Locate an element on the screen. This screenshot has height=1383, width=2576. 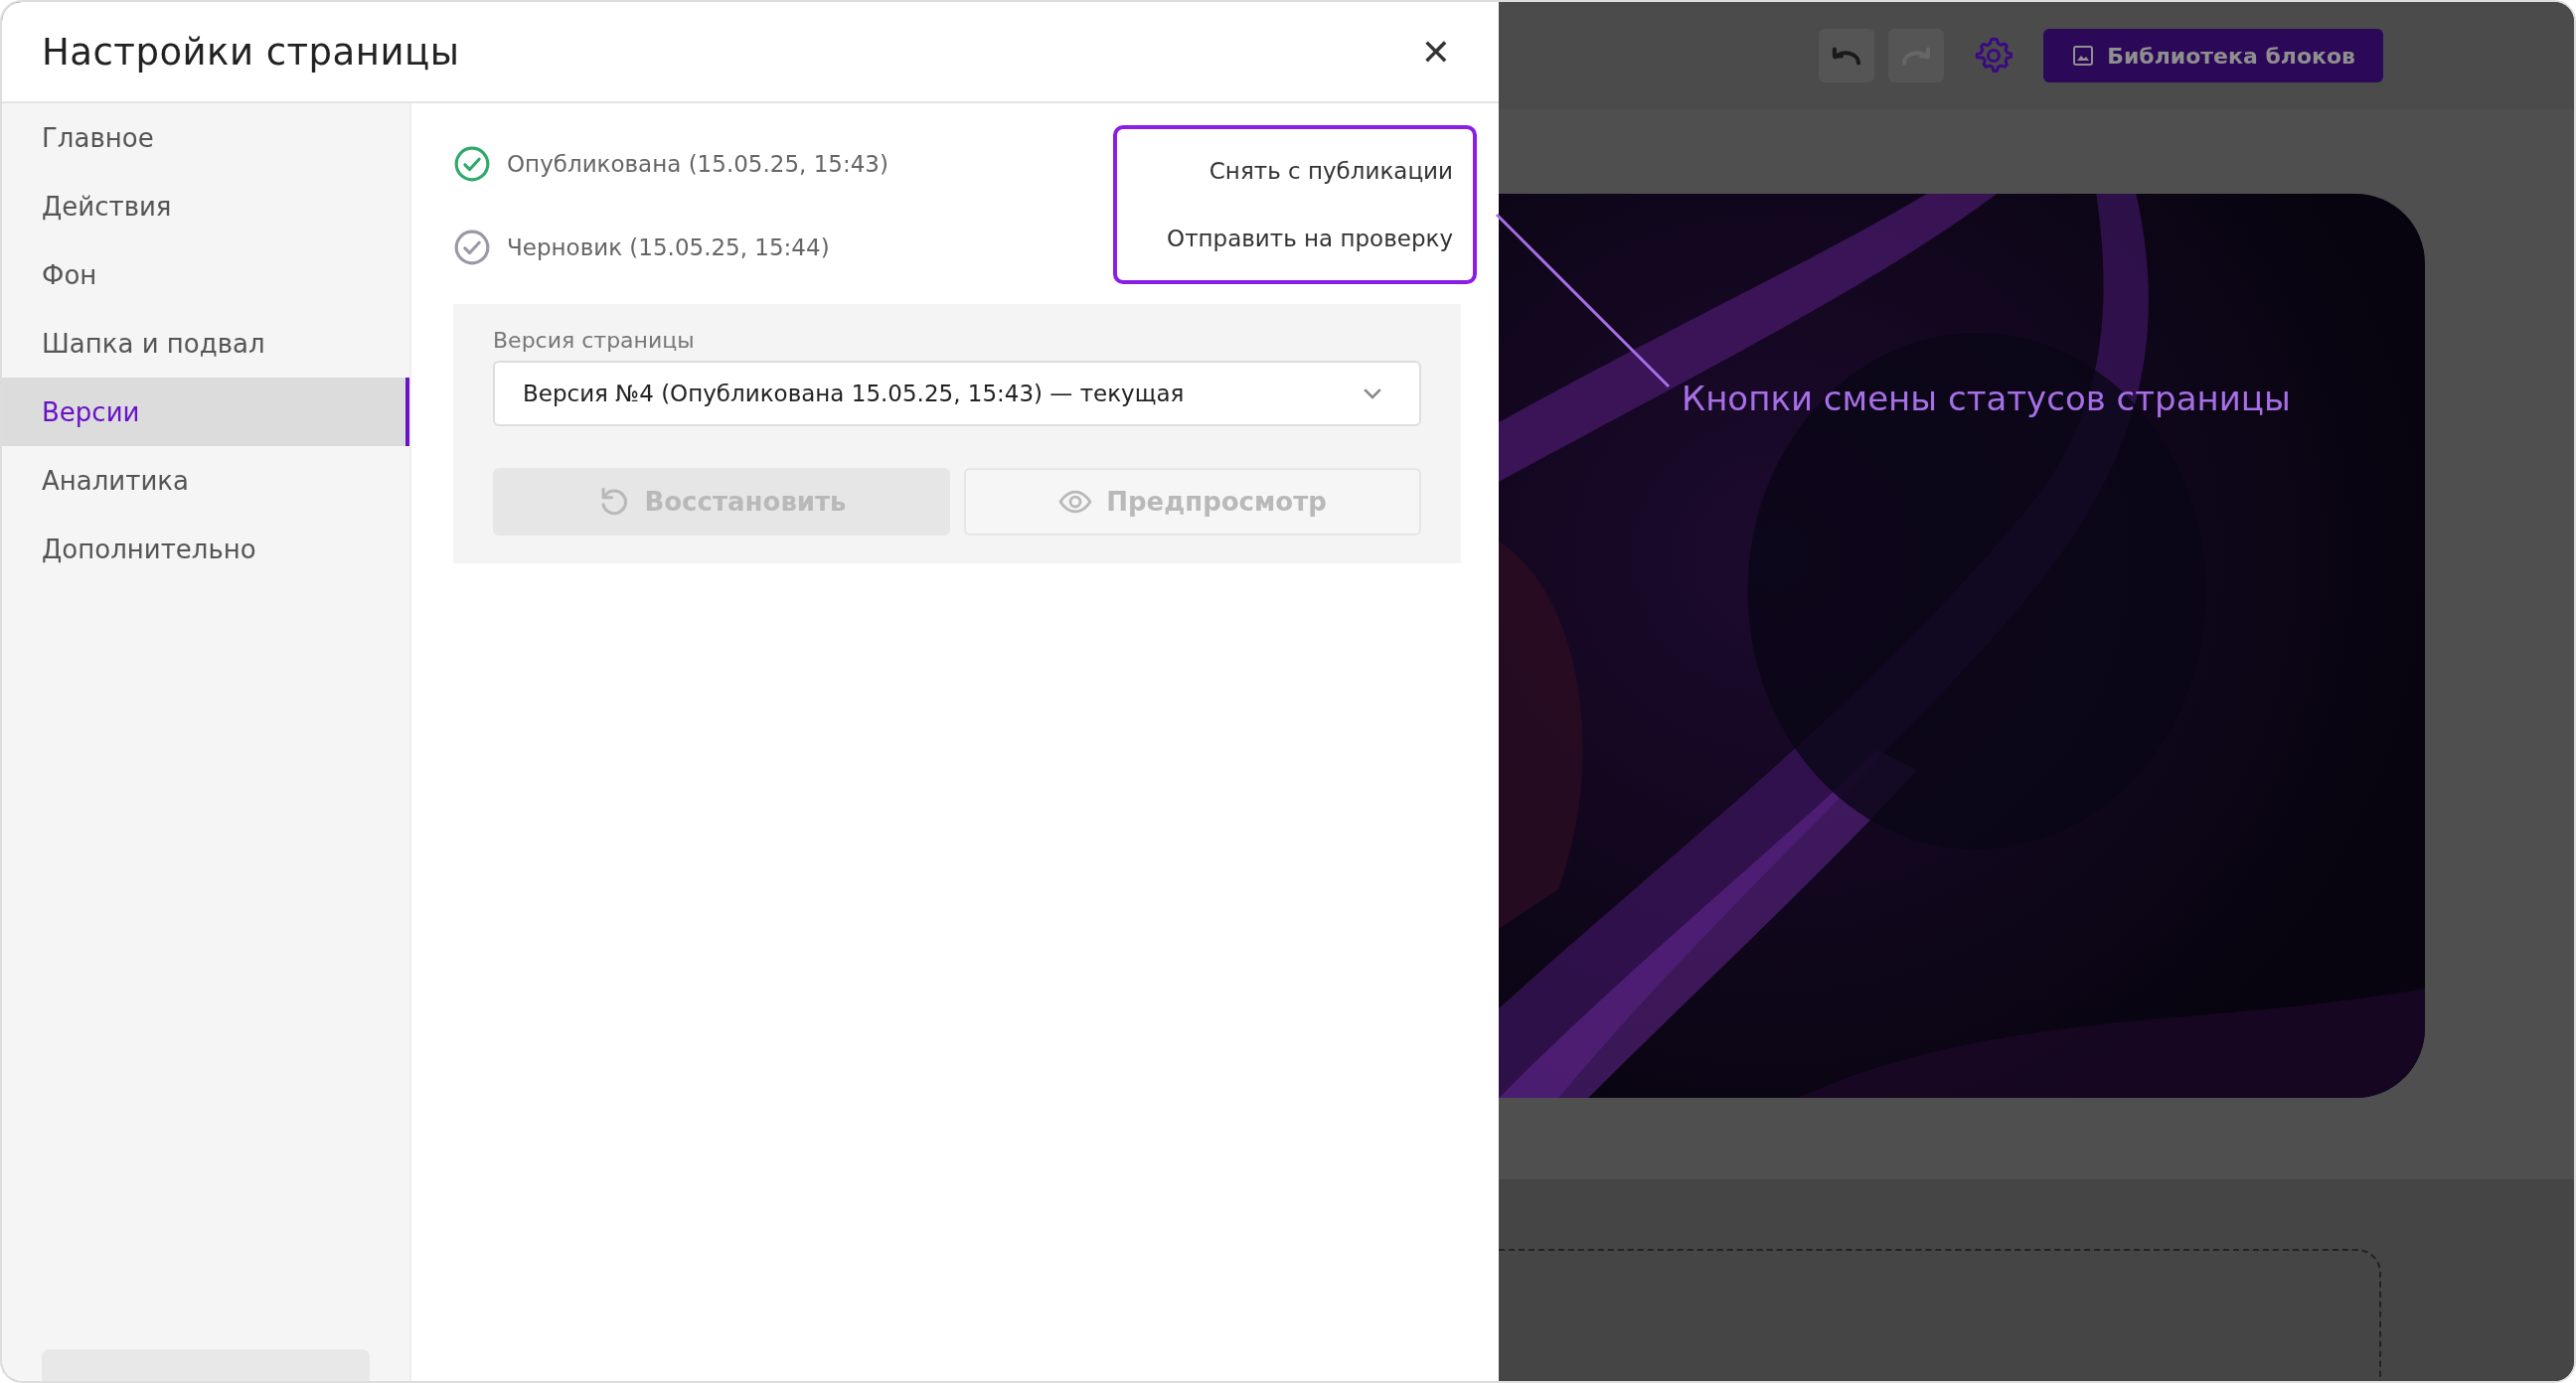
status-action-link: Снять с публикации is located at coordinates (1330, 171).